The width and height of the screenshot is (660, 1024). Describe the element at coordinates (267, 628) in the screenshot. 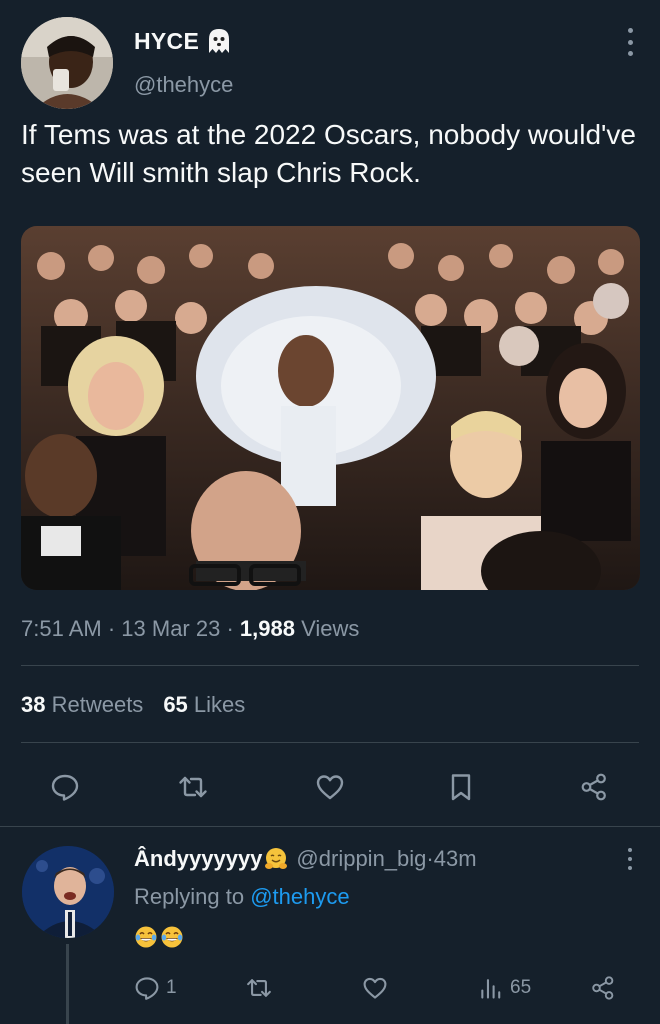

I see `views-count: 1,988` at that location.